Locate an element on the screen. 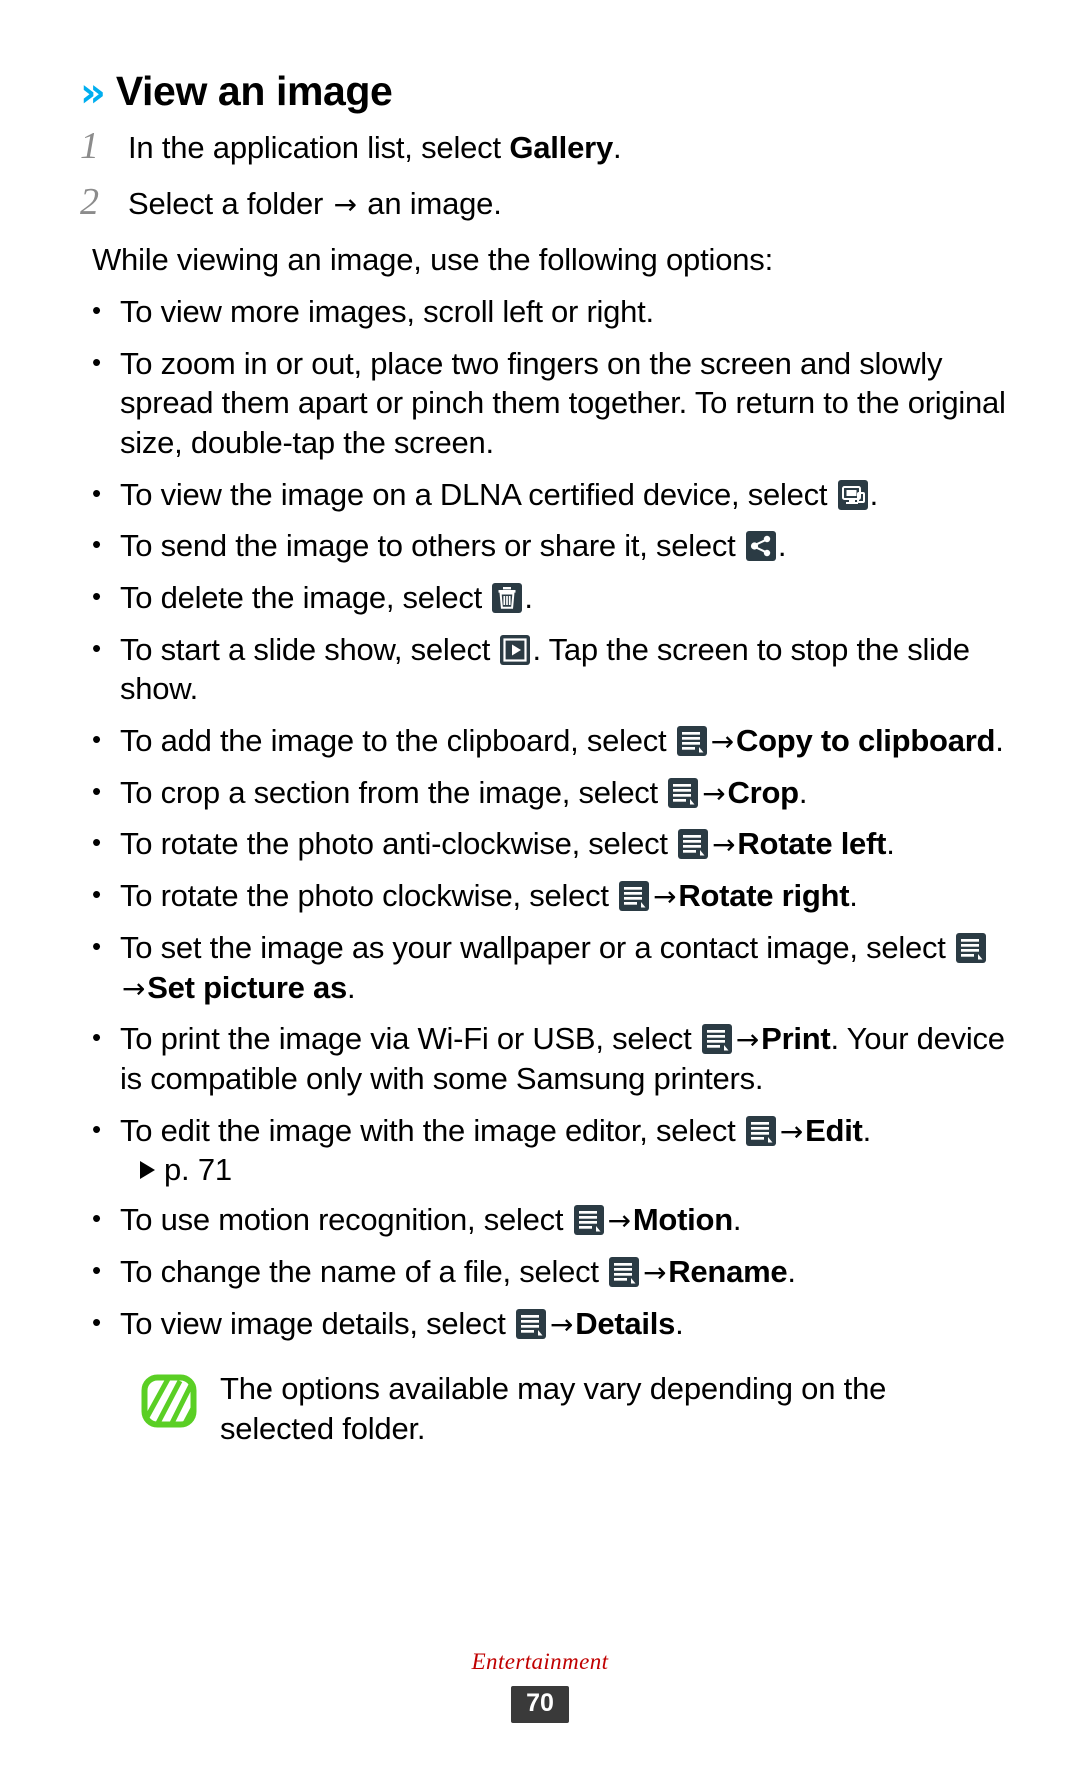  step-text-pre: Select a folder is located at coordinates (230, 203).